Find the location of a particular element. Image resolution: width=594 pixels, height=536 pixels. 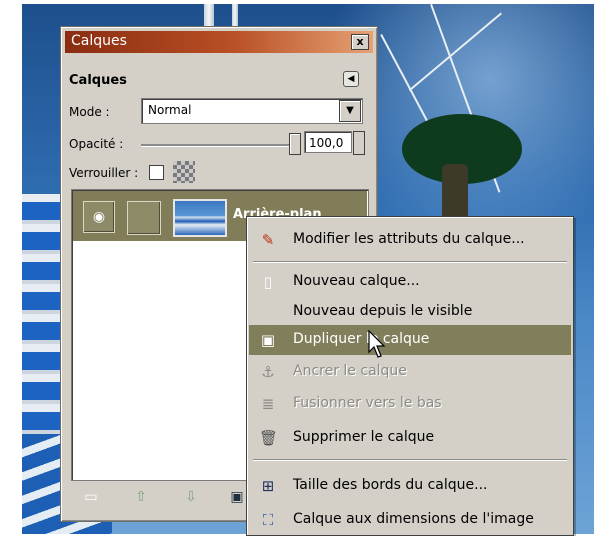

lock-alpha-checkbox is located at coordinates (156, 172).